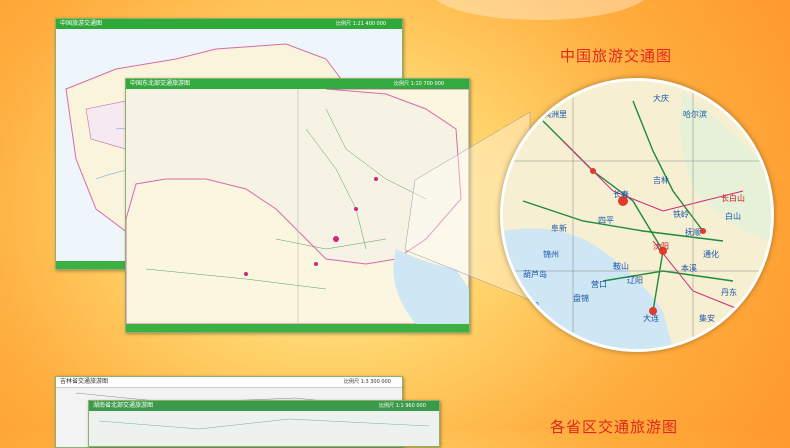 The height and width of the screenshot is (448, 790). I want to click on zoom-label: 集安, so click(707, 318).